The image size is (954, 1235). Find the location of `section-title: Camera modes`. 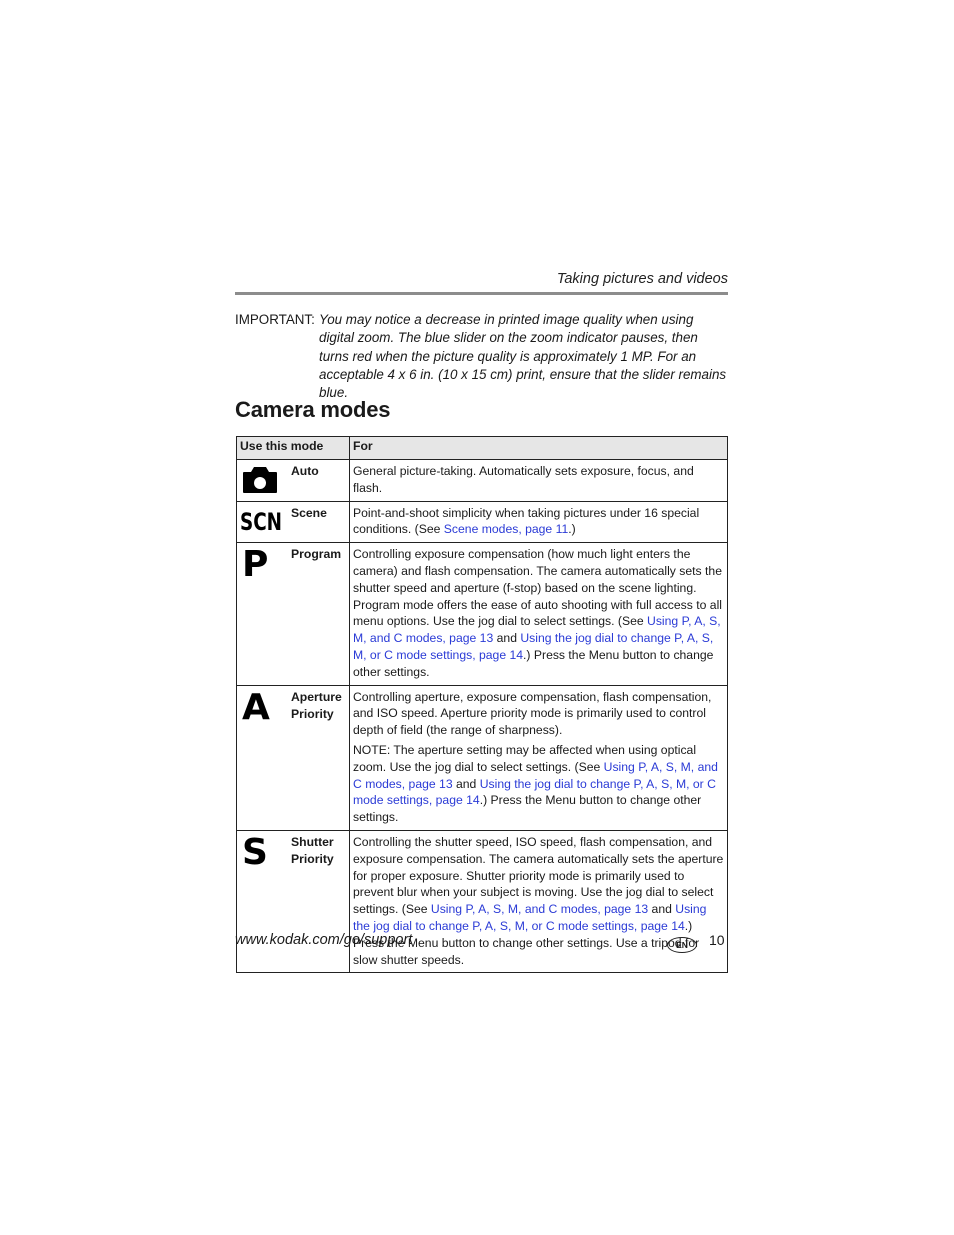

section-title: Camera modes is located at coordinates (313, 409).